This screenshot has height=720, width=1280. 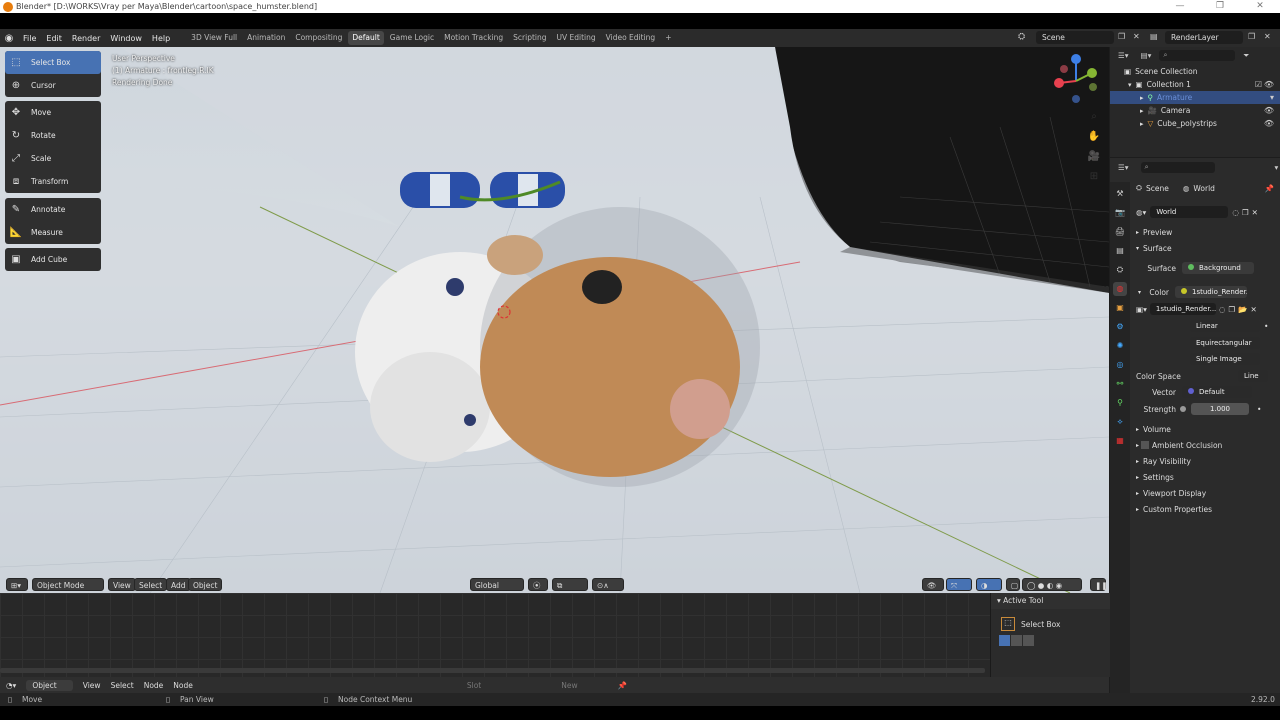 I want to click on outliner-row-collection-1: ▾ ▣ Collection 1 ☑ 👁, so click(x=1195, y=84).